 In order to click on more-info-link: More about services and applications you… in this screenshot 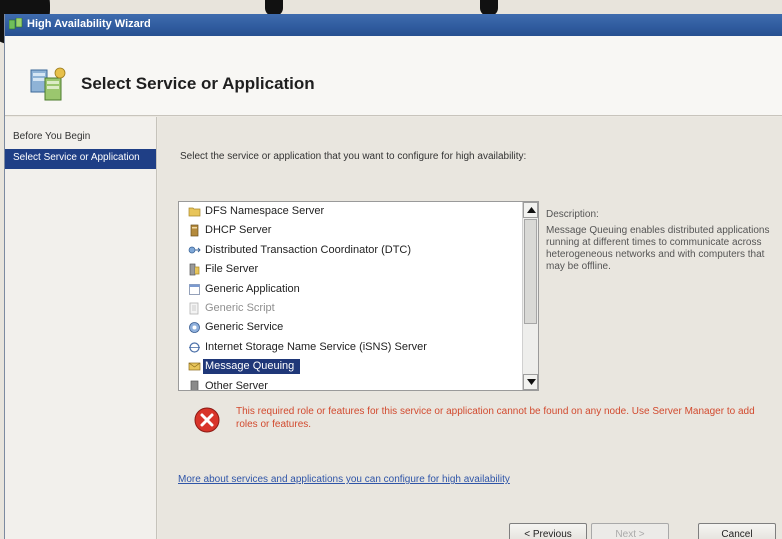, I will do `click(344, 479)`.